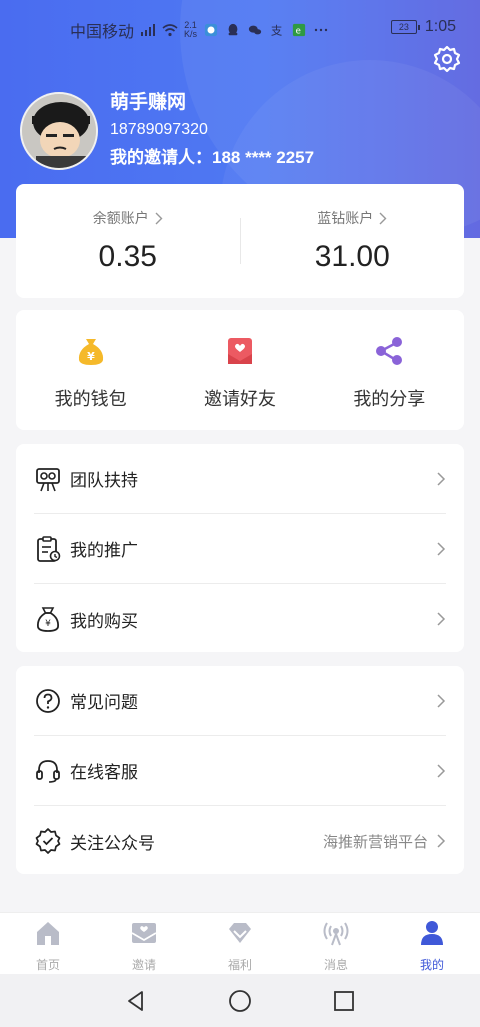 This screenshot has height=1027, width=480. I want to click on broadcast-icon, so click(336, 934).